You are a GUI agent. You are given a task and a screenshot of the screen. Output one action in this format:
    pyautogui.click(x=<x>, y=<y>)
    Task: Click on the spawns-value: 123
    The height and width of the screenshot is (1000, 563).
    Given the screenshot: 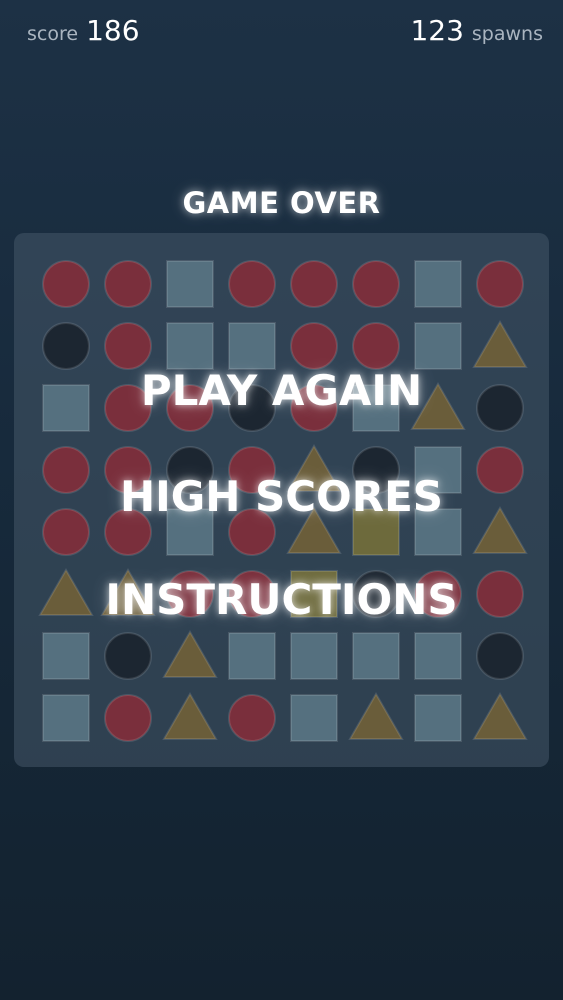 What is the action you would take?
    pyautogui.click(x=437, y=30)
    